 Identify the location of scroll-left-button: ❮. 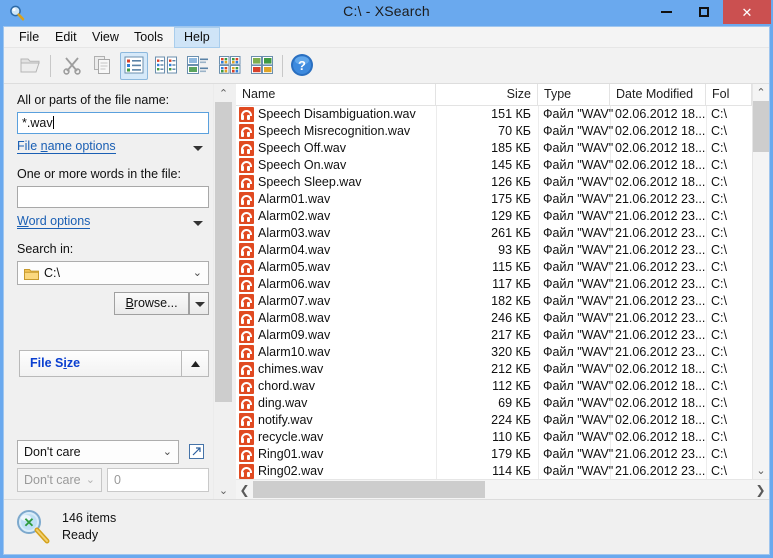
(244, 489).